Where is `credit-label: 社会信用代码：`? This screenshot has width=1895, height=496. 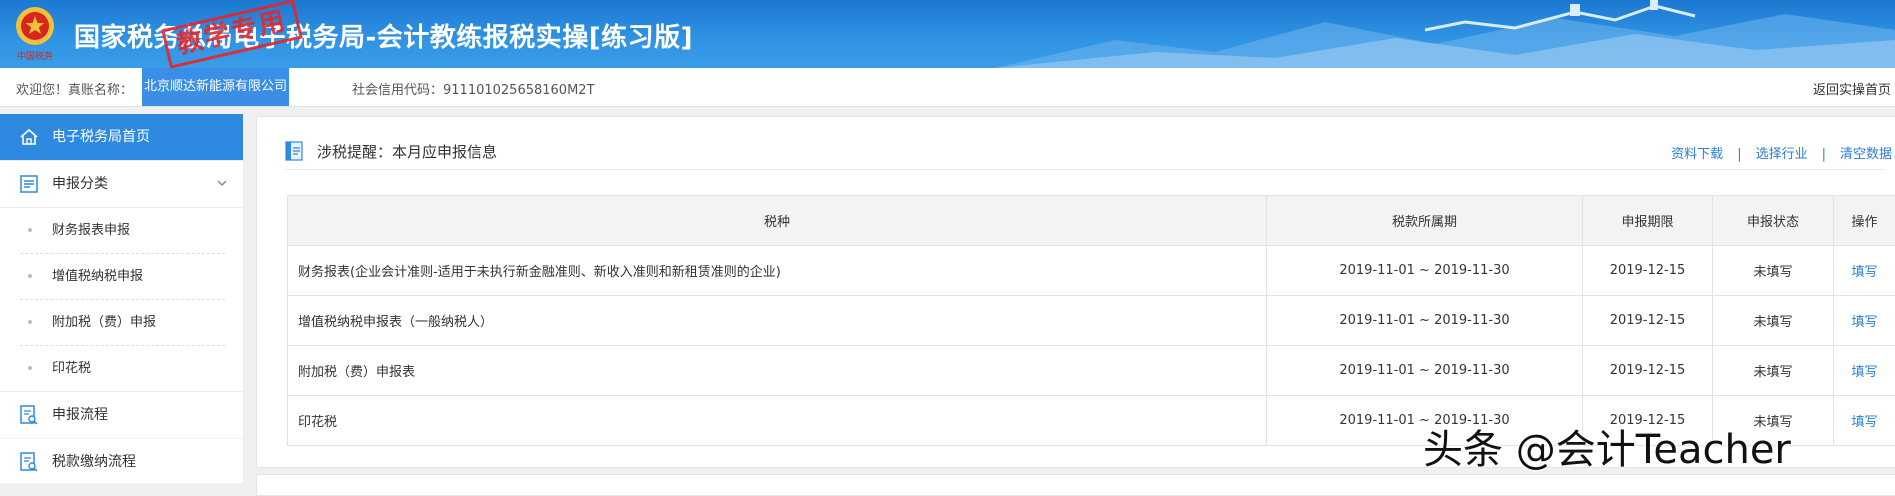 credit-label: 社会信用代码： is located at coordinates (397, 90).